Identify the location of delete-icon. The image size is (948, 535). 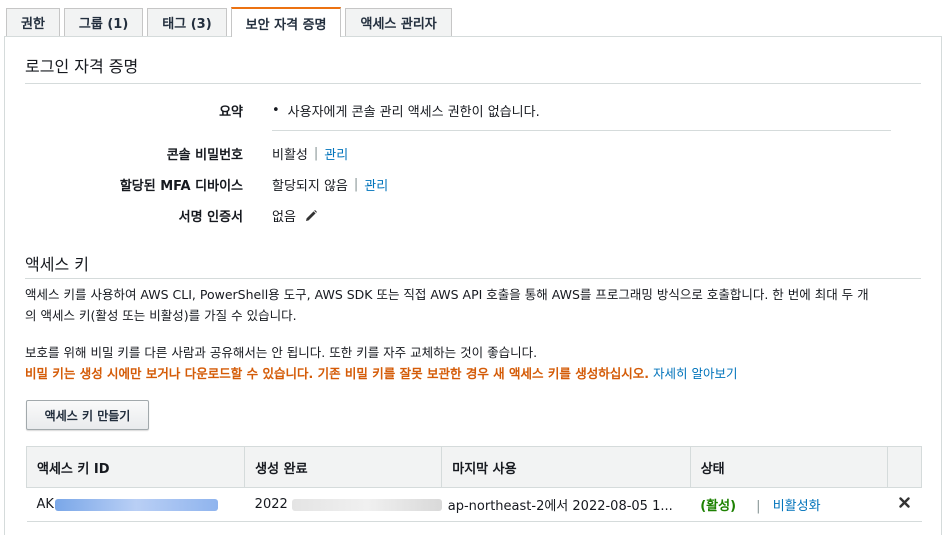
(904, 502).